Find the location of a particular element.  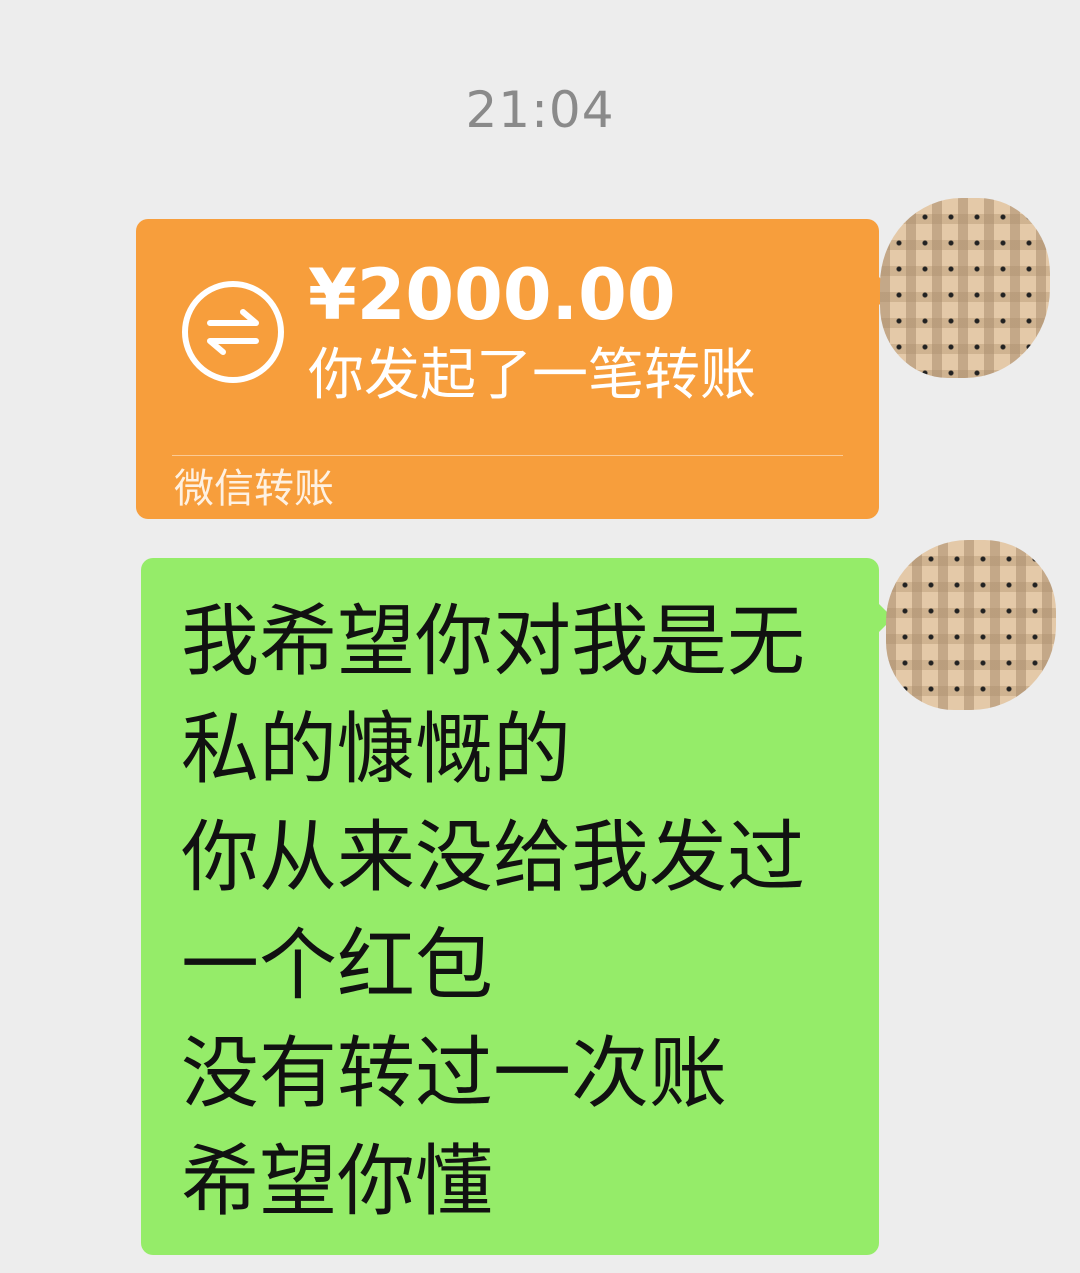

transfer-amount: ¥2000.00 is located at coordinates (492, 295).